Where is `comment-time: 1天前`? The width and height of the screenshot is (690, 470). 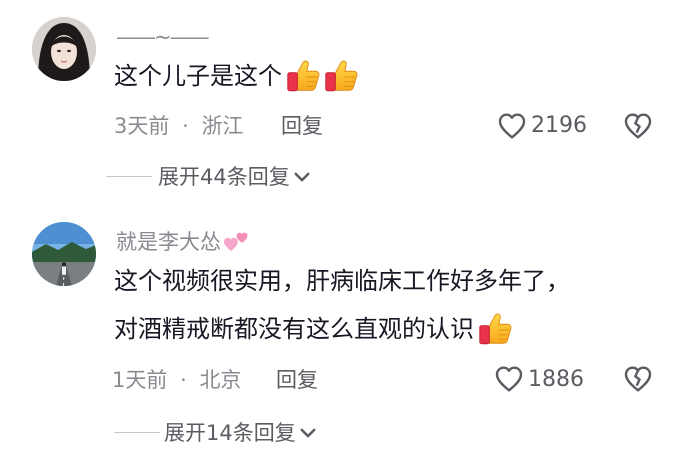
comment-time: 1天前 is located at coordinates (140, 380).